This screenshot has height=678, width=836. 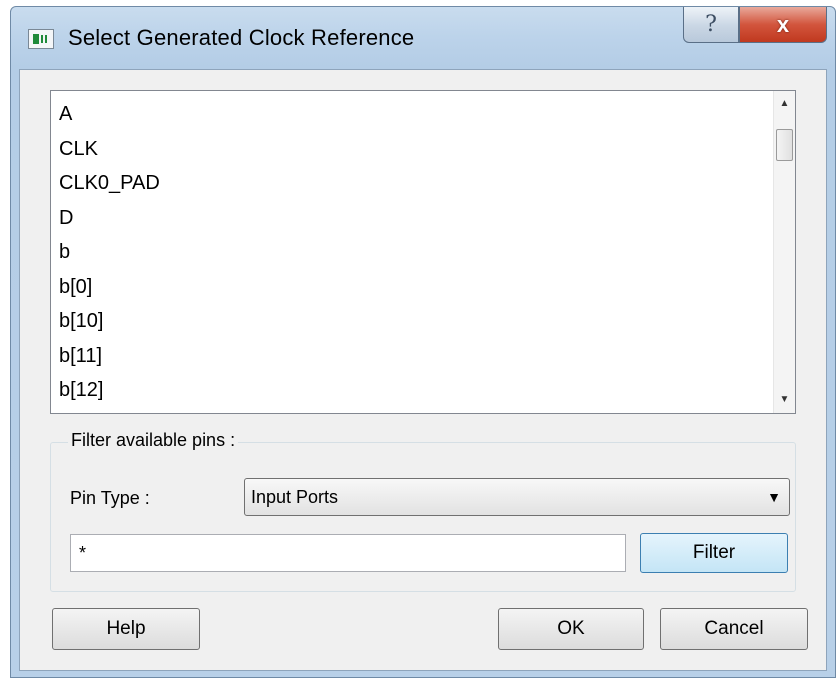 I want to click on pin-type-selected-value: Input Ports, so click(x=295, y=497).